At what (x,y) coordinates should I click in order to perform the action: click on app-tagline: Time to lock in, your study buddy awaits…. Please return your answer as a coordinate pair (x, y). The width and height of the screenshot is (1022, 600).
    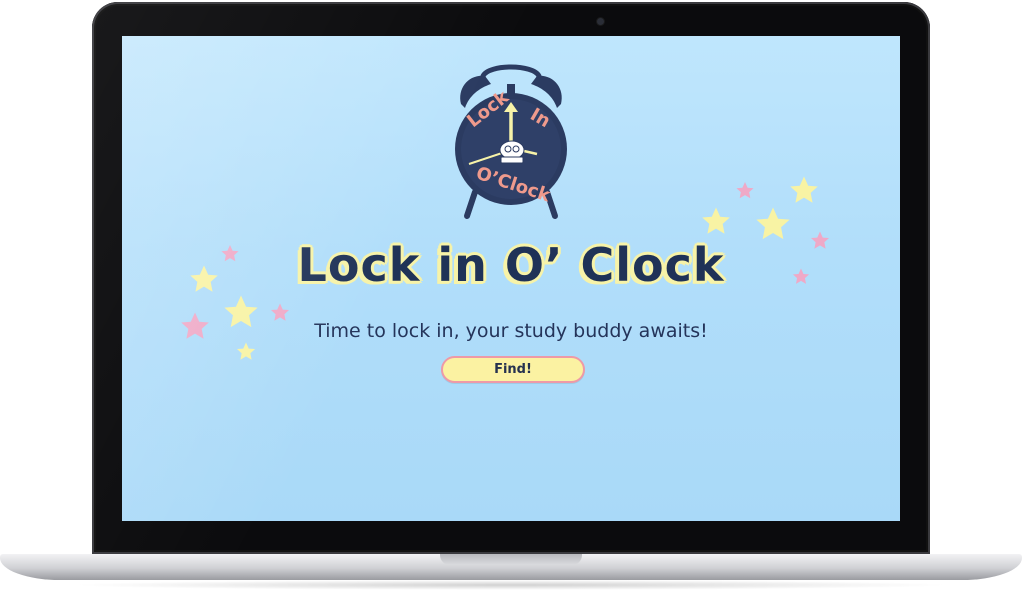
    Looking at the image, I should click on (511, 331).